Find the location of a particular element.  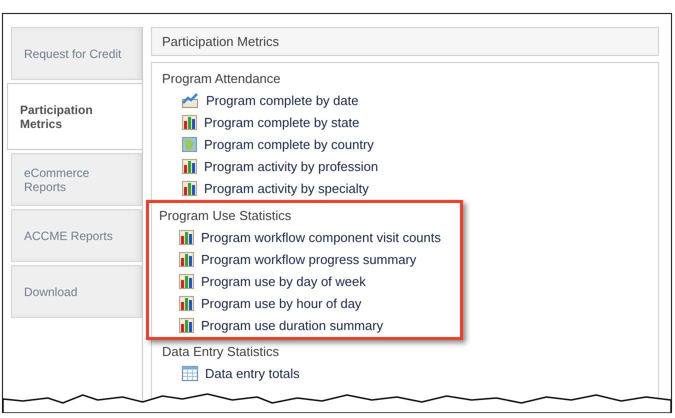

section-heading: Data Entry Statistics is located at coordinates (221, 352).